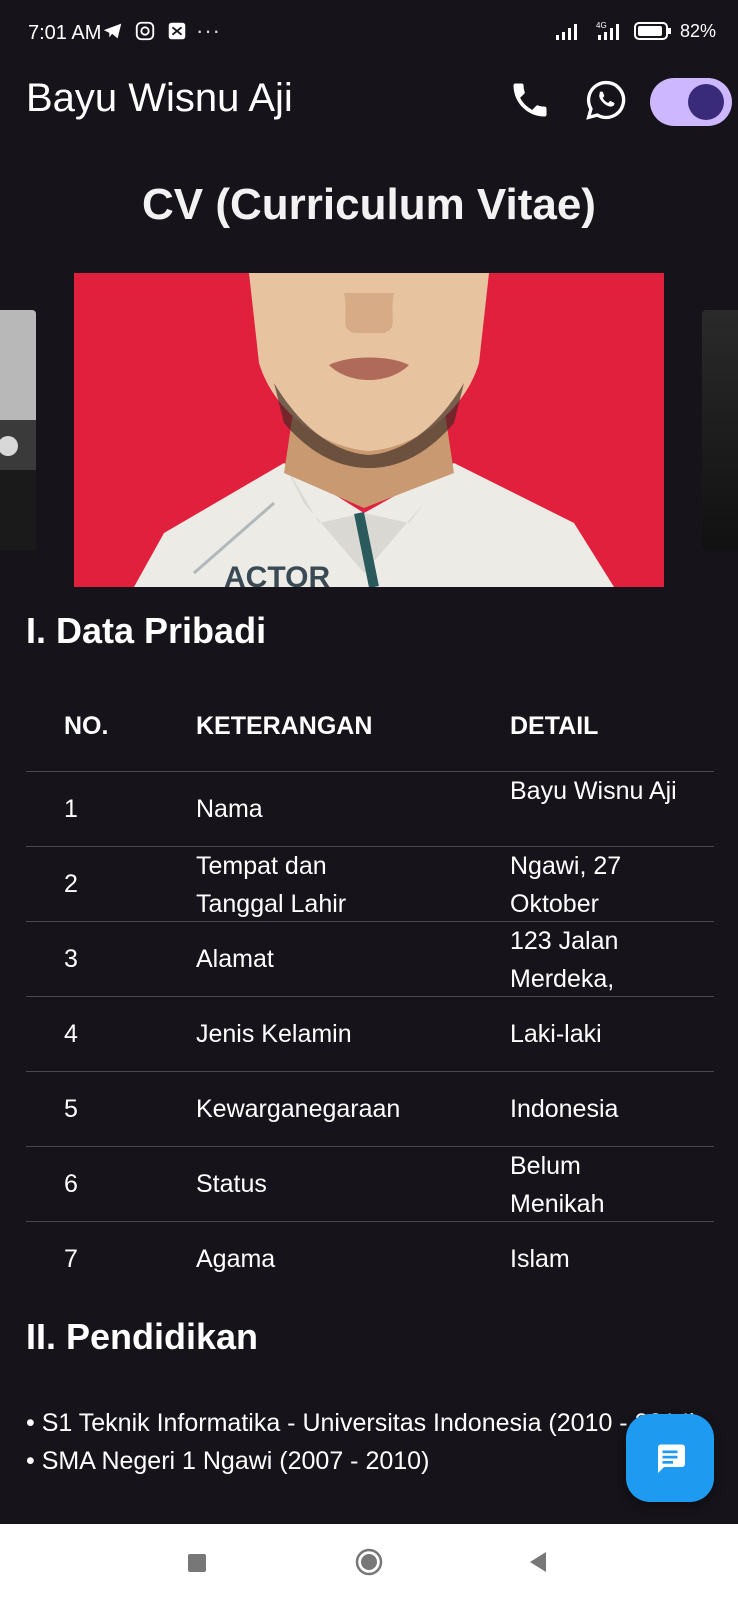 The image size is (738, 1600). Describe the element at coordinates (369, 204) in the screenshot. I see `cv-title: CV (Curriculum Vitae)` at that location.